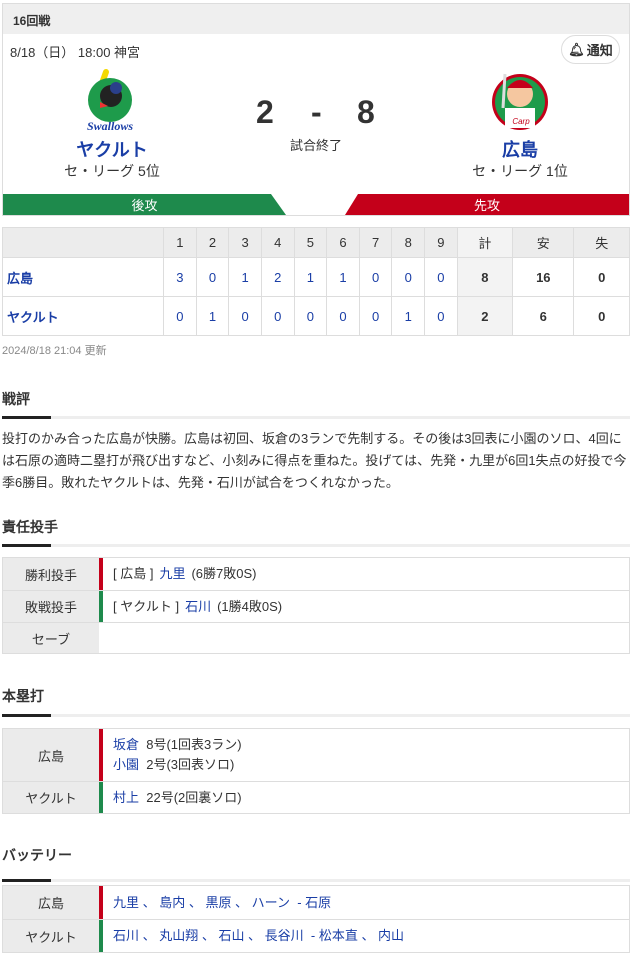  Describe the element at coordinates (126, 744) in the screenshot. I see `player-link: 坂倉` at that location.